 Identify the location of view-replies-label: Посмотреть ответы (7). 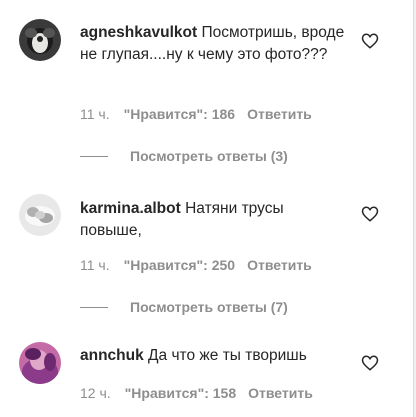
(209, 307).